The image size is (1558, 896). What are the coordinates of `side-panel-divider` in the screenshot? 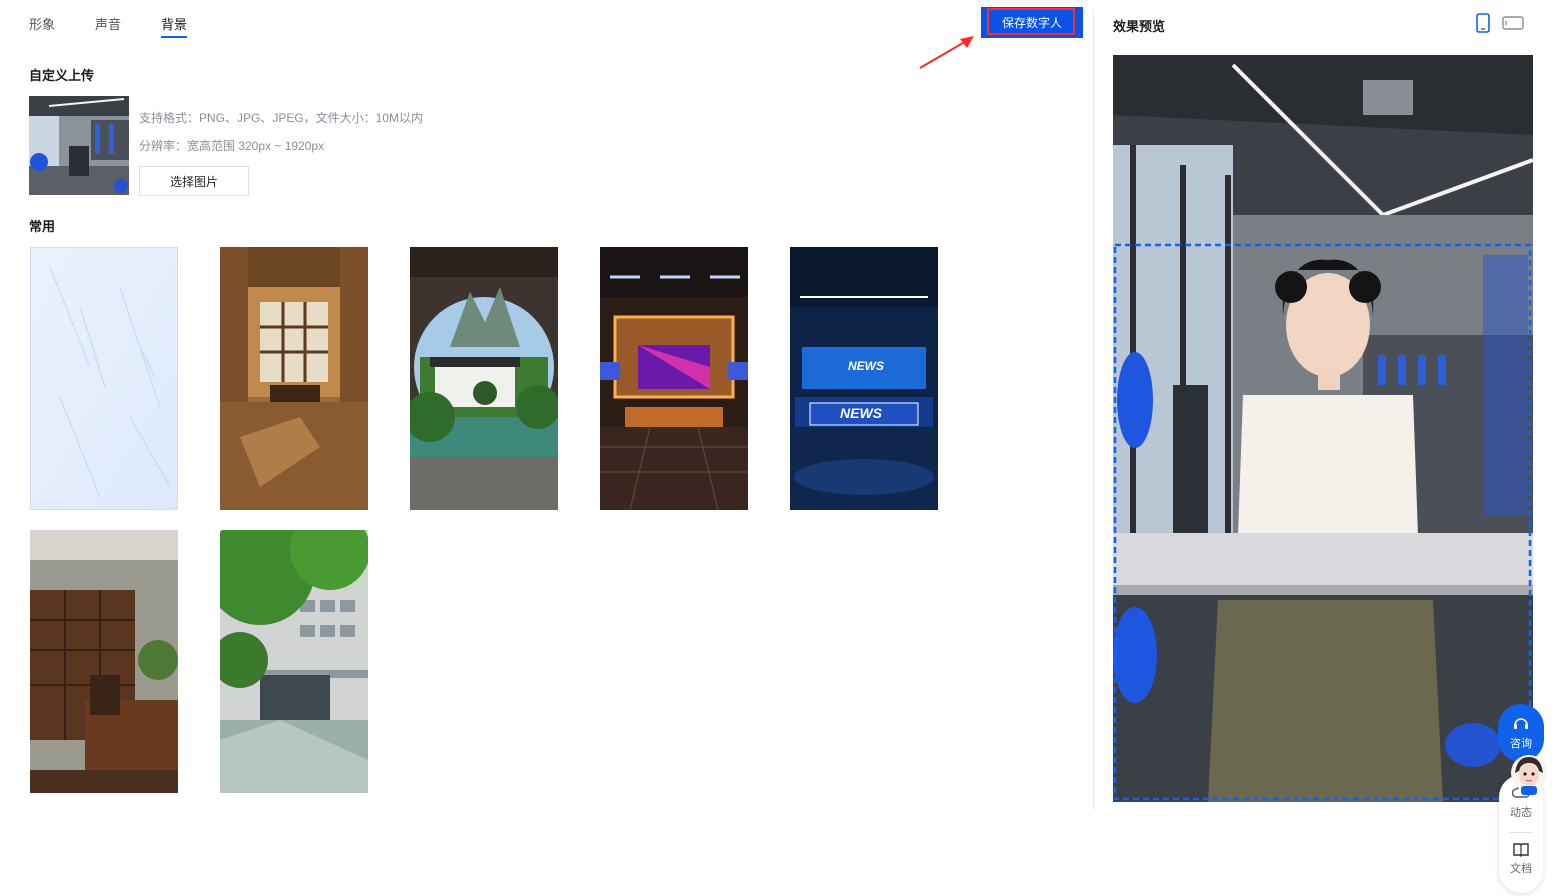 It's located at (1521, 832).